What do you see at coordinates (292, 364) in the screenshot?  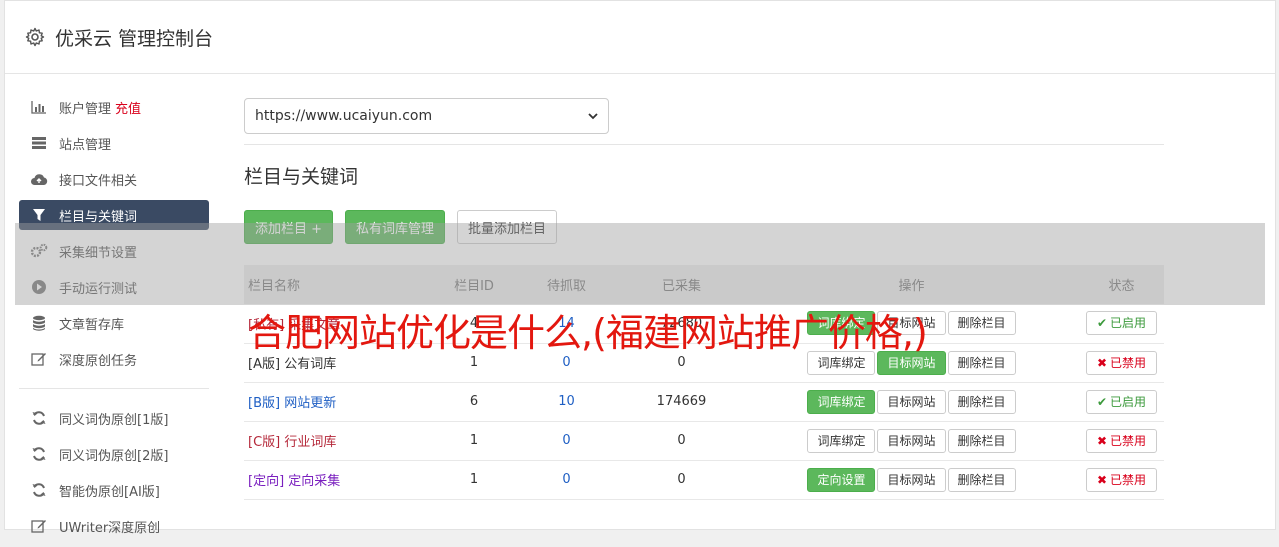 I see `column-link: [A版] 公有词库` at bounding box center [292, 364].